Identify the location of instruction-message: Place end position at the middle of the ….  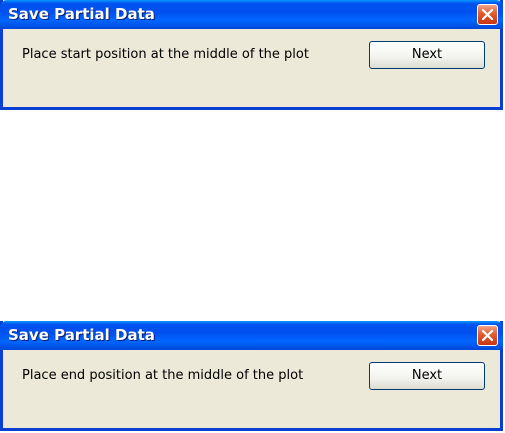
(163, 375).